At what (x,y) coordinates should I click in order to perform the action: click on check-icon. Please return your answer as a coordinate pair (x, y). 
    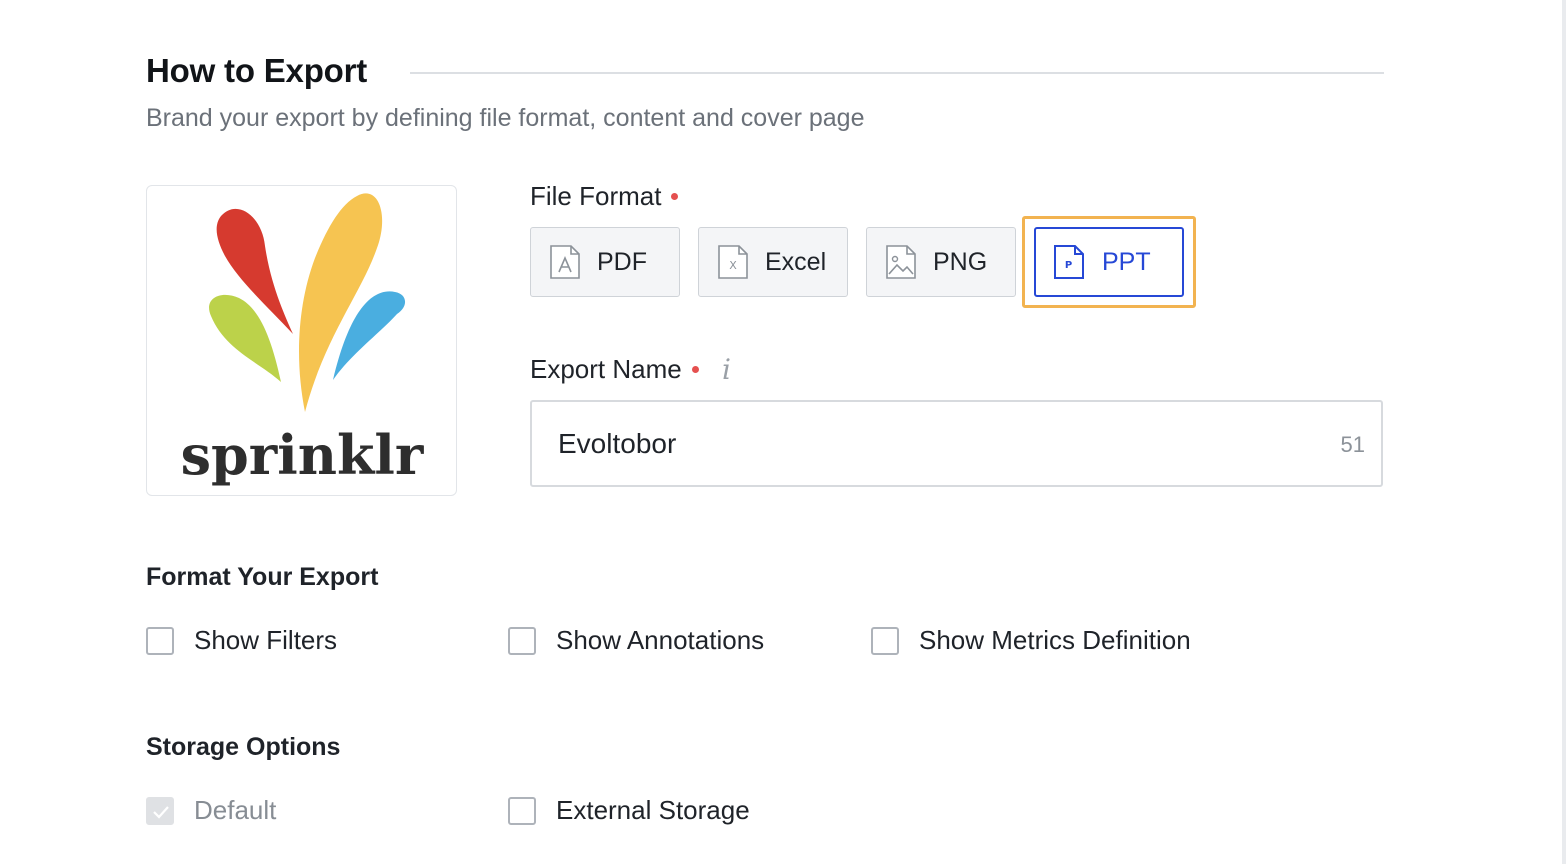
    Looking at the image, I should click on (161, 812).